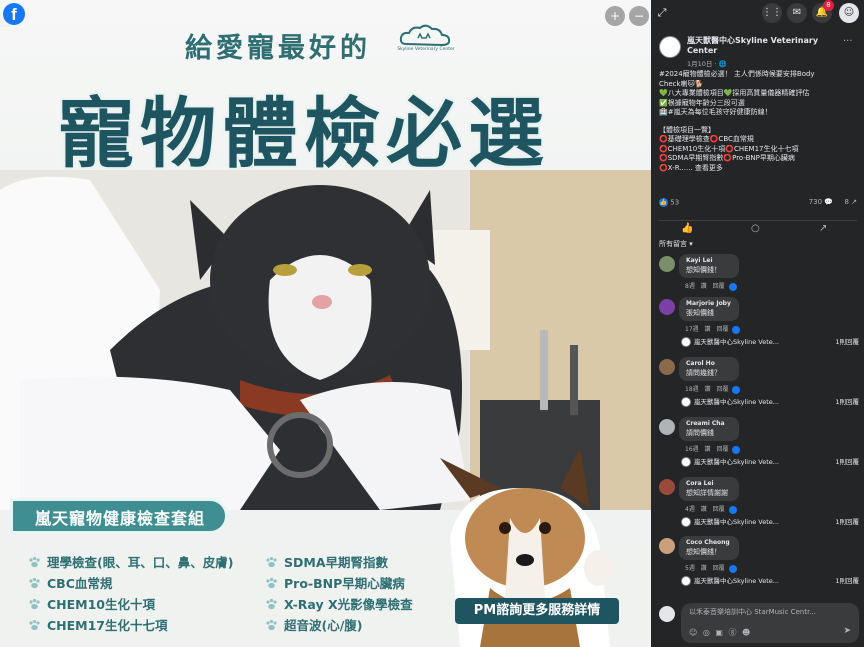  Describe the element at coordinates (772, 13) in the screenshot. I see `grid-menu-icon: ⋮⋮` at that location.